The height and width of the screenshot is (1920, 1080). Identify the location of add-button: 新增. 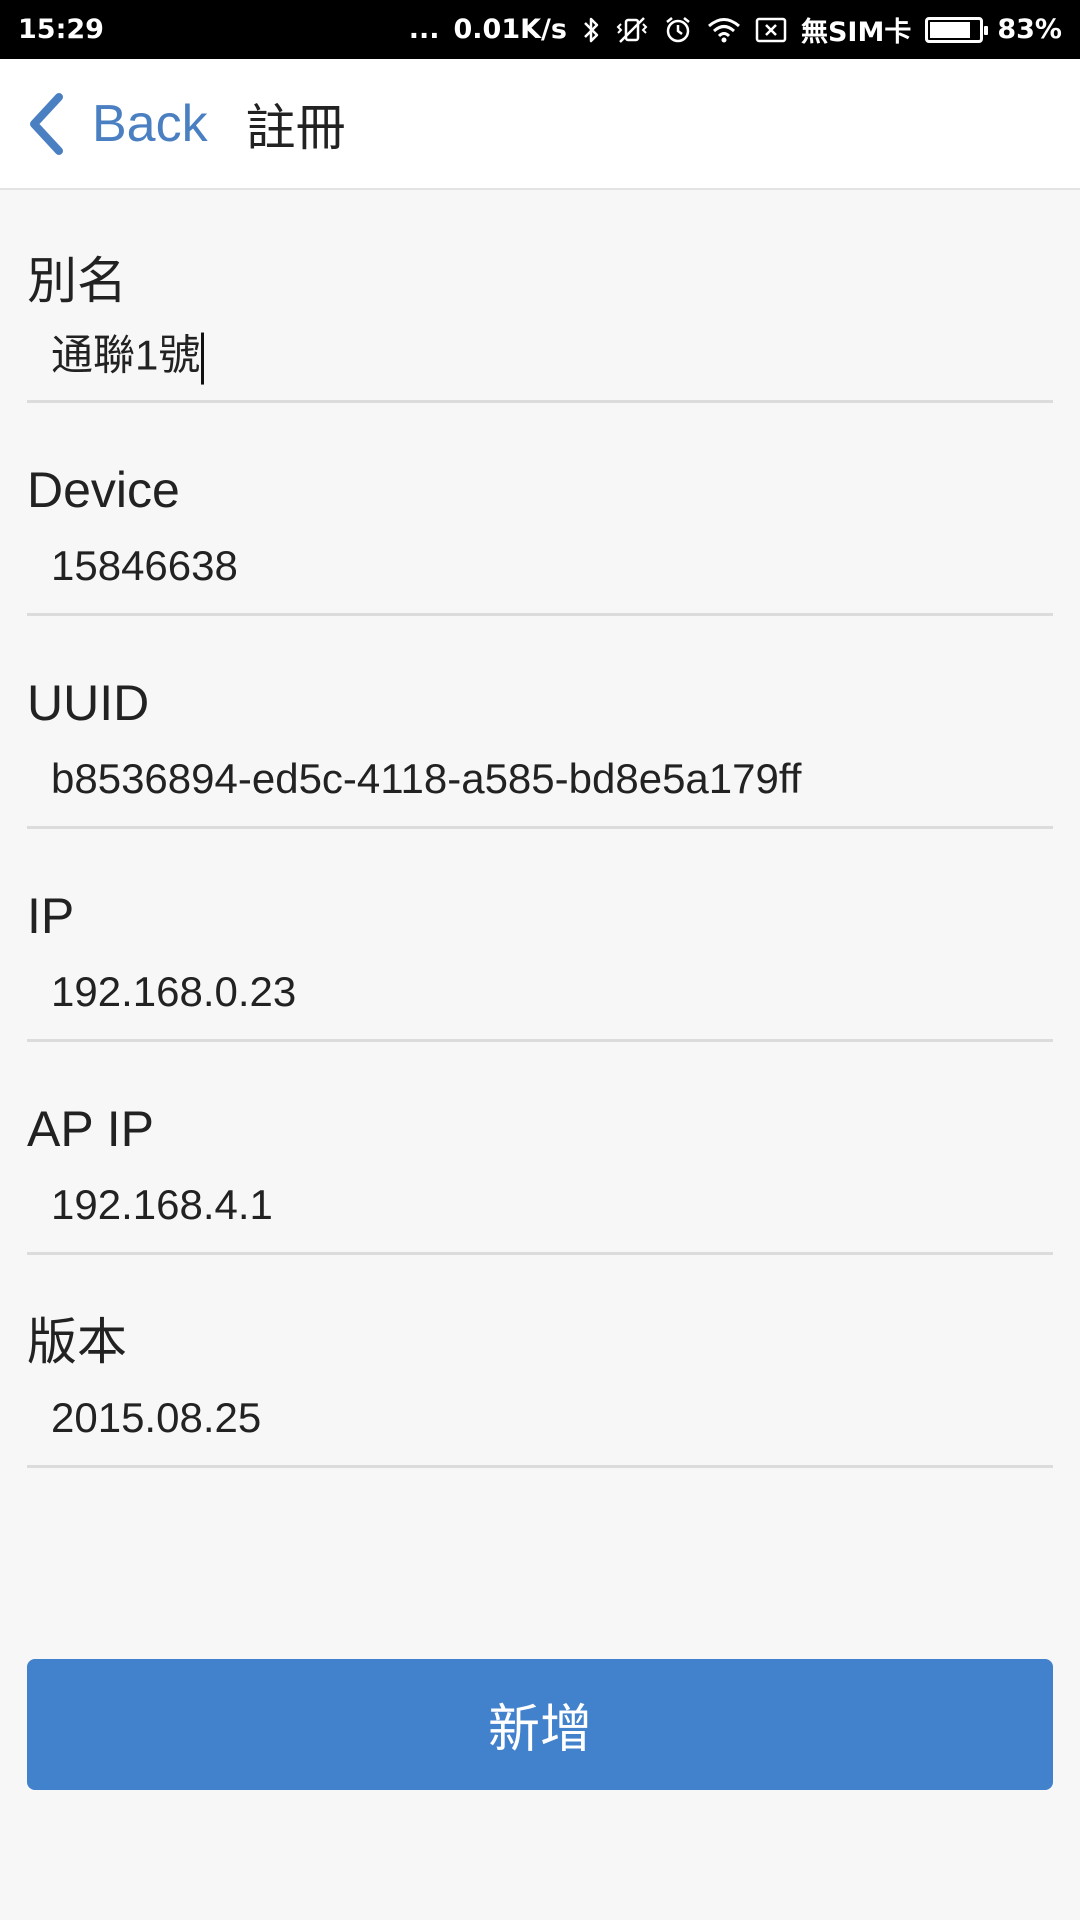
(540, 1724).